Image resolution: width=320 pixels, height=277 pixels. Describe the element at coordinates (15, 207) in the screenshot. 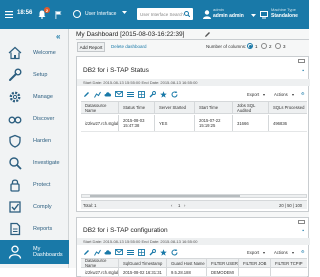

I see `checkbox-icon` at that location.